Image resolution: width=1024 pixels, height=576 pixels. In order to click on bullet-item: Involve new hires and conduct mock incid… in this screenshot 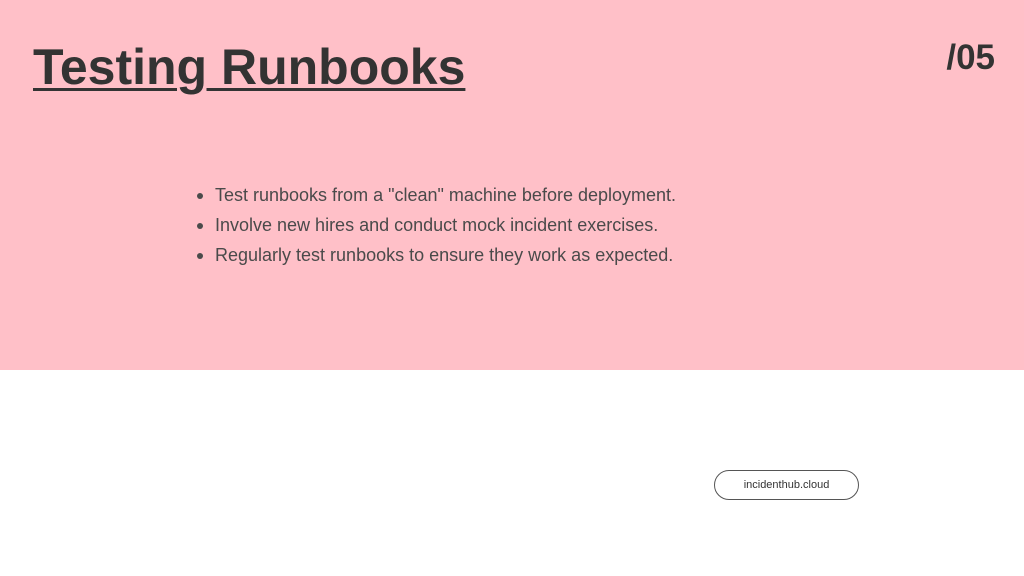, I will do `click(436, 225)`.